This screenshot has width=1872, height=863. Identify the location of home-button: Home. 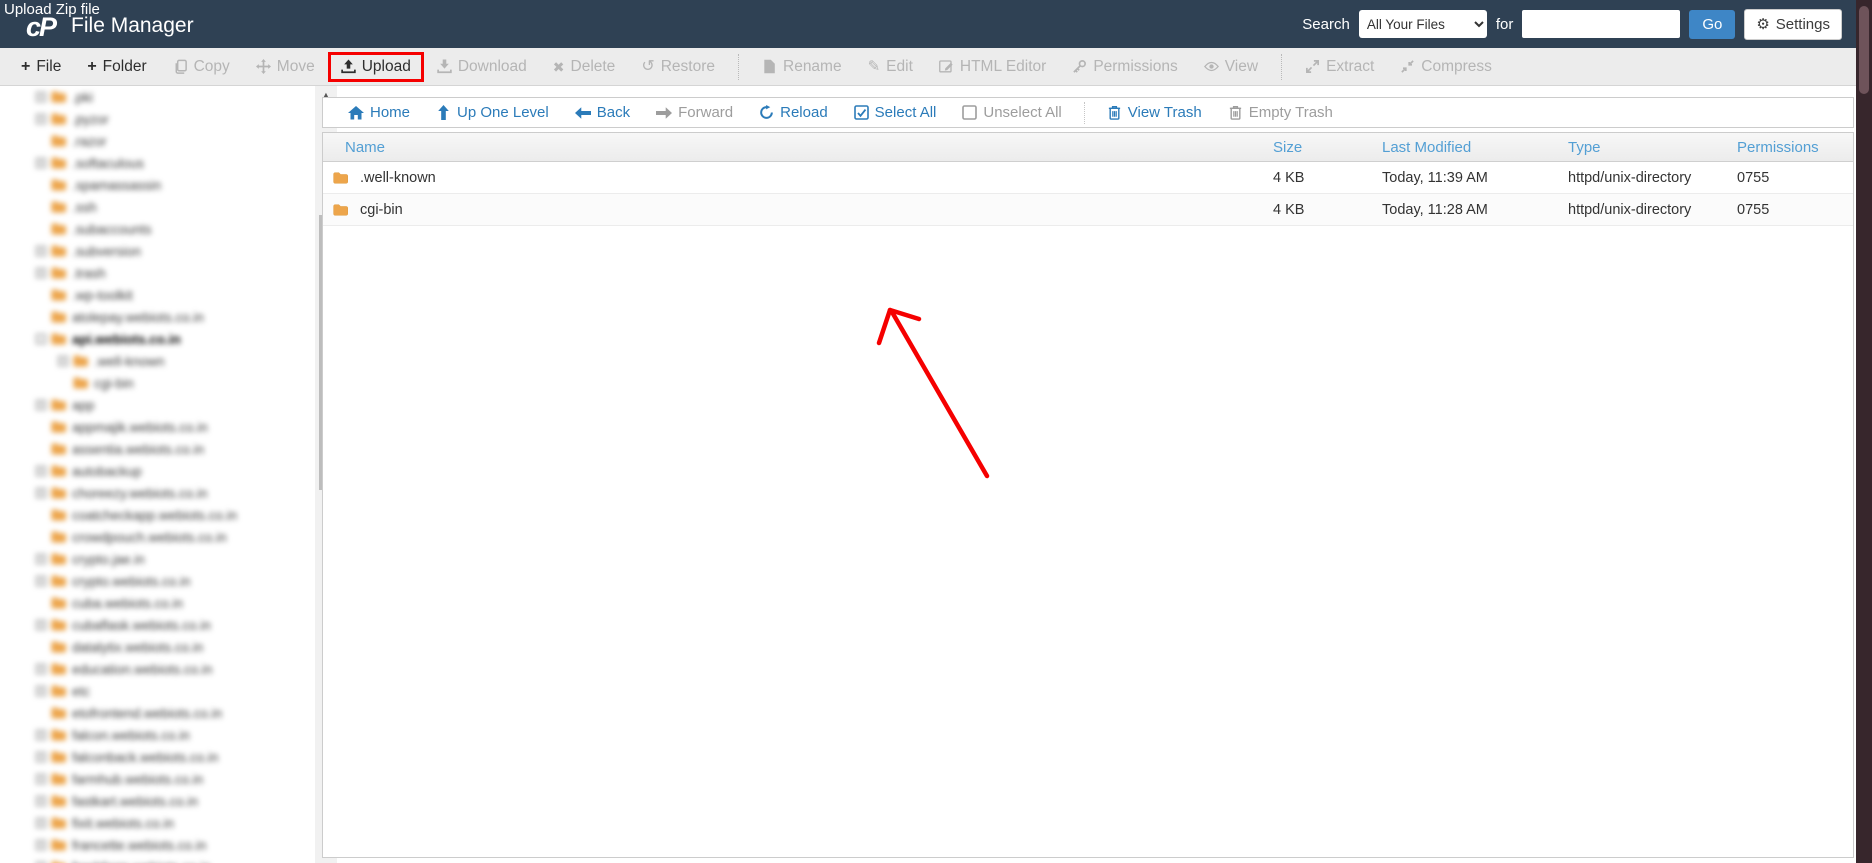
(379, 112).